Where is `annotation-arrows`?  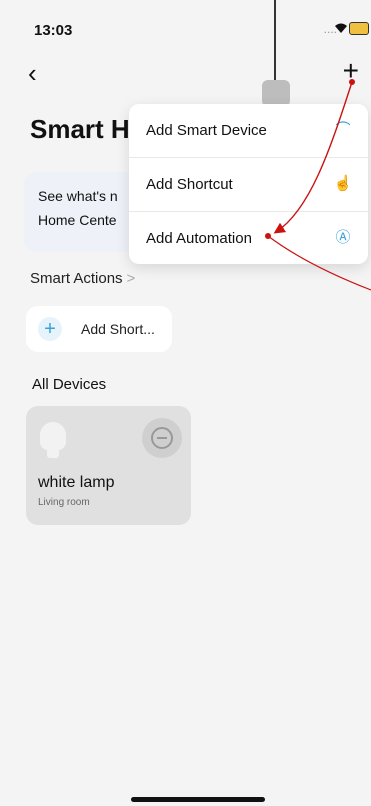
annotation-arrows is located at coordinates (318, 185).